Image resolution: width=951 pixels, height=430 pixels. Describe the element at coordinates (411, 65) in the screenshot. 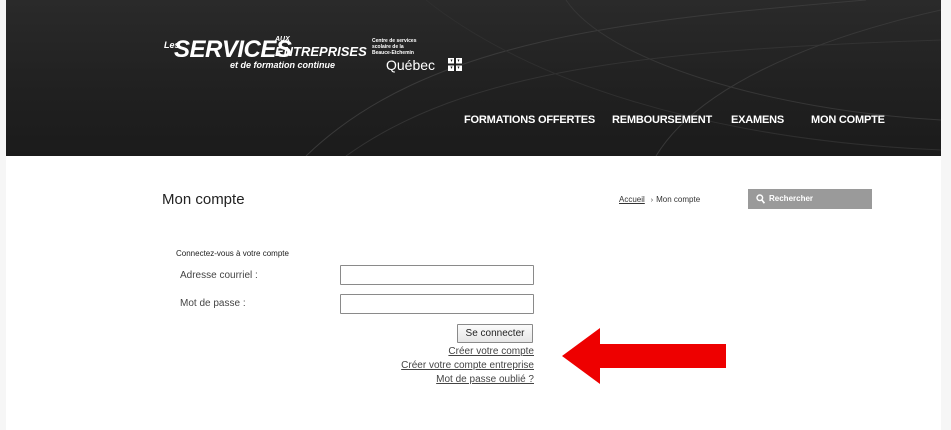

I see `quebec-wordmark: Québec` at that location.